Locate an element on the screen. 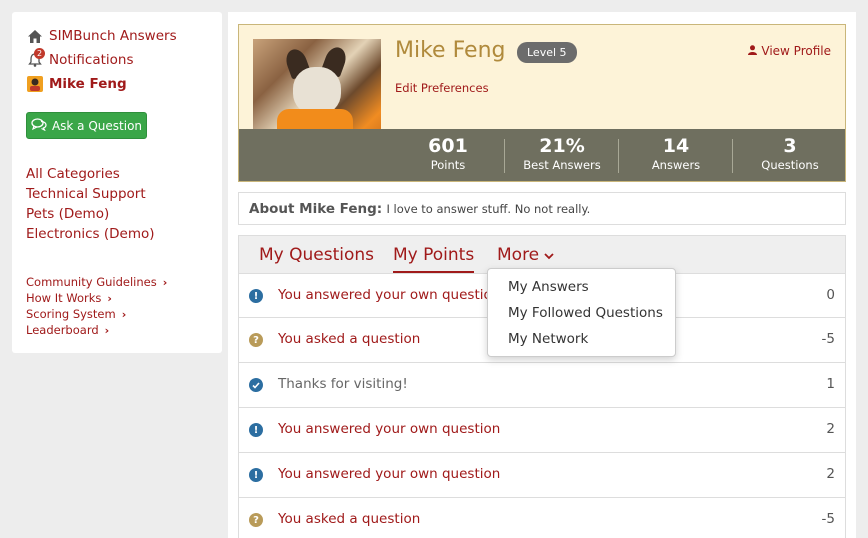  notifications-link: 2 Notifications is located at coordinates (80, 58).